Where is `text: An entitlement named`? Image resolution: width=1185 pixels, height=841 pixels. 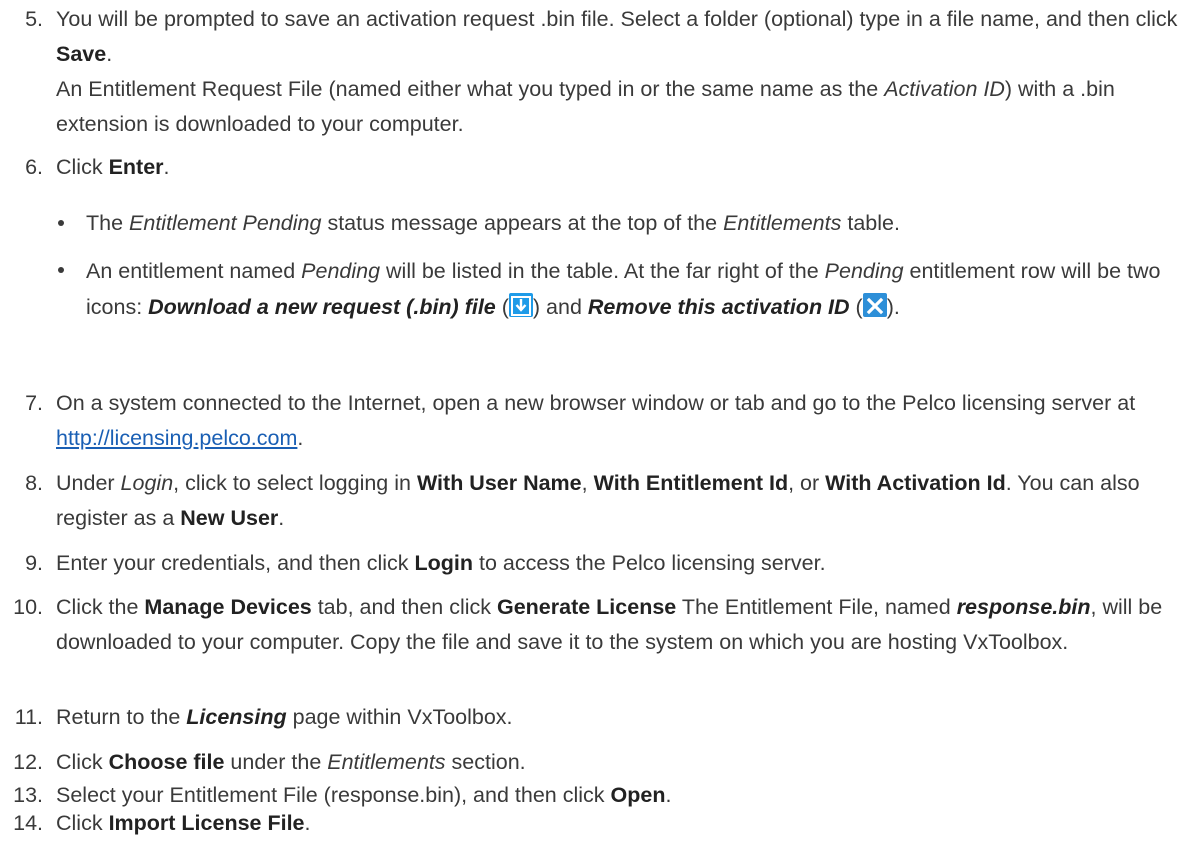 text: An entitlement named is located at coordinates (194, 271).